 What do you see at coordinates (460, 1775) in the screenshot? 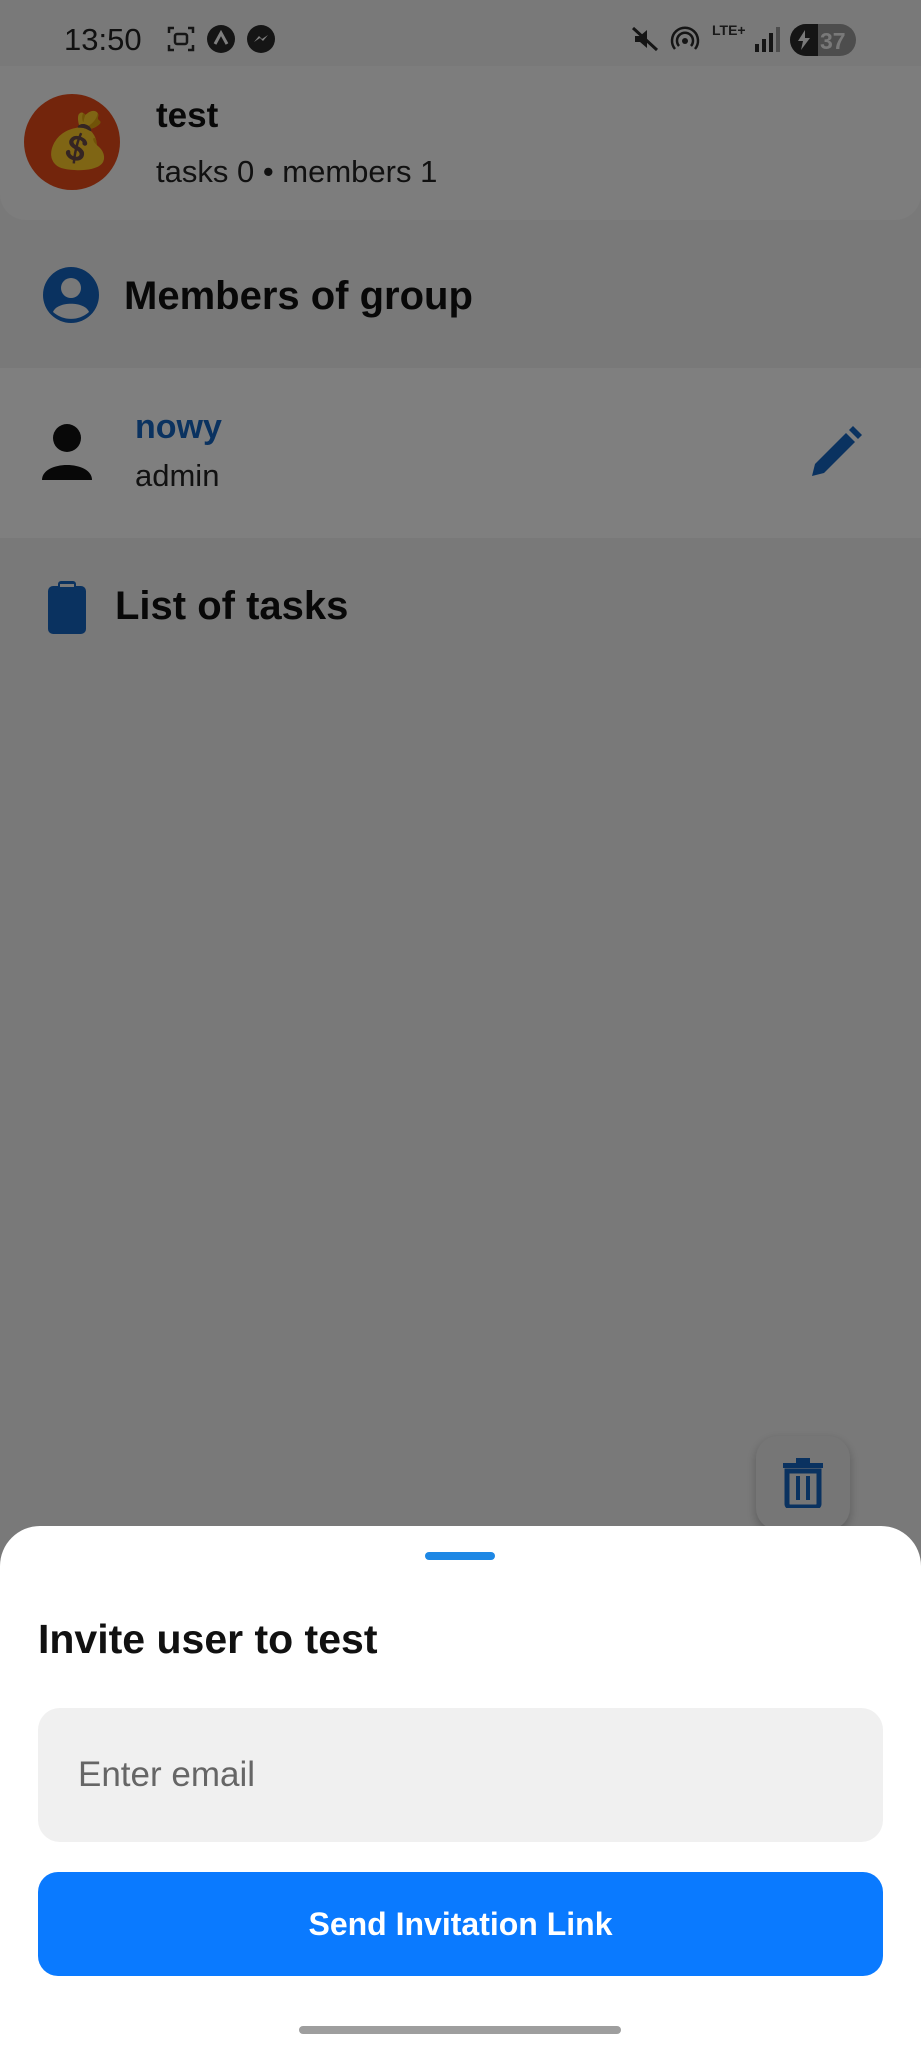
I see `email-input` at bounding box center [460, 1775].